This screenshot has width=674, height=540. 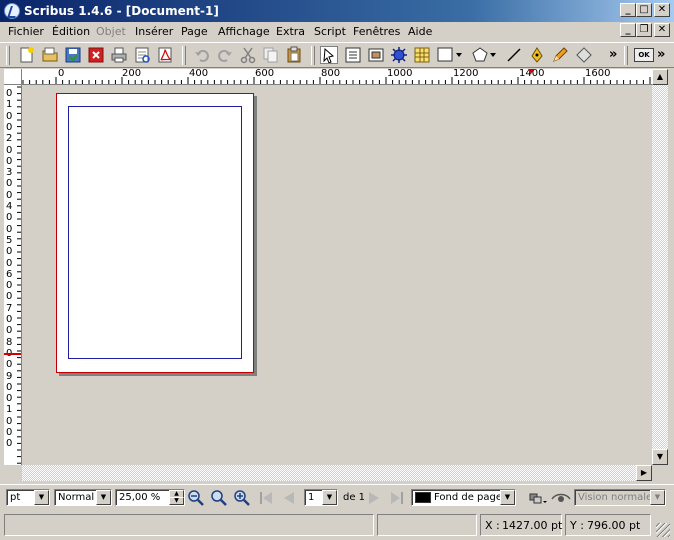 What do you see at coordinates (271, 55) in the screenshot?
I see `copy-icon` at bounding box center [271, 55].